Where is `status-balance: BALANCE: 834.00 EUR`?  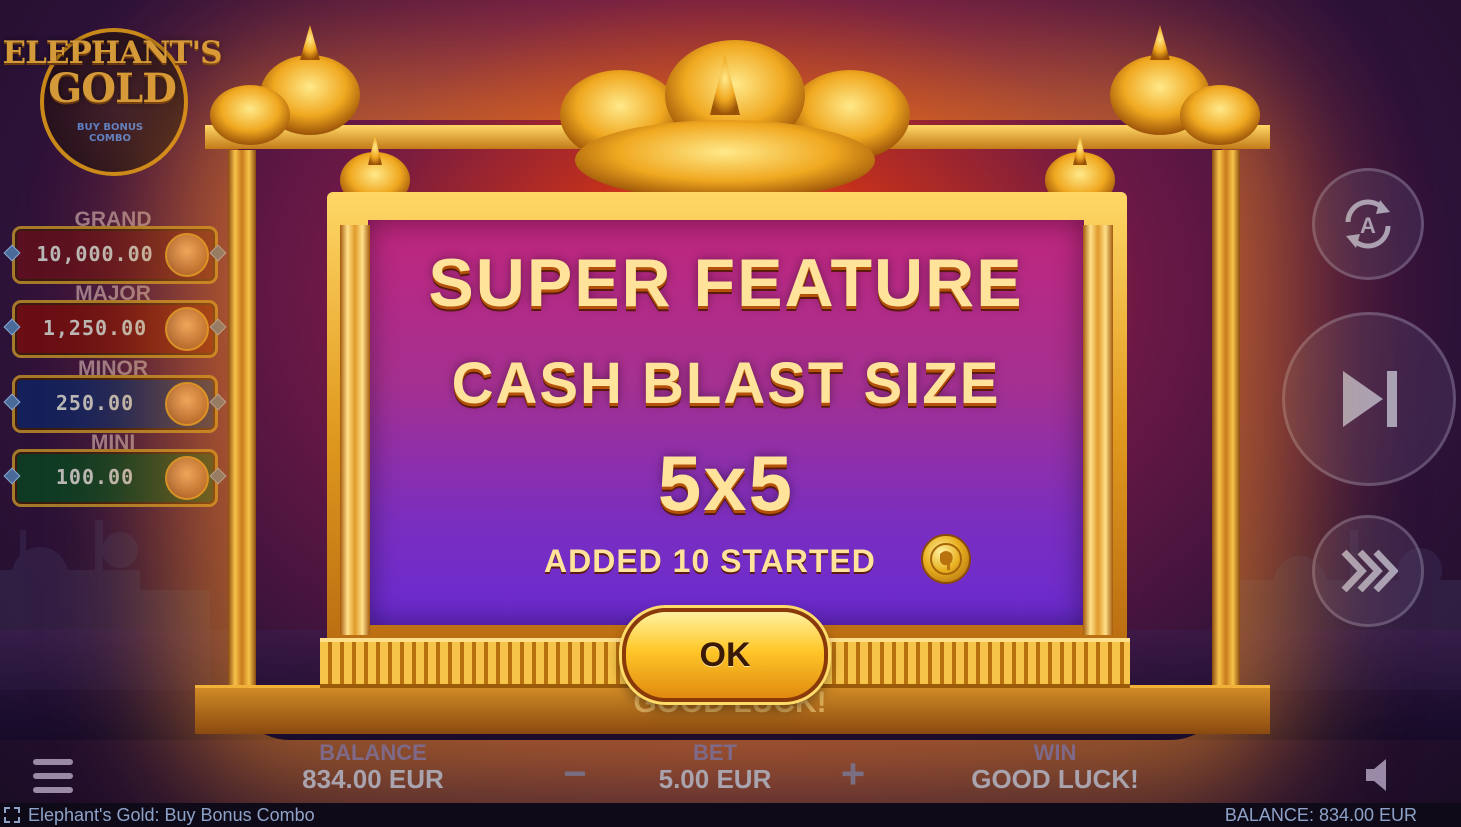 status-balance: BALANCE: 834.00 EUR is located at coordinates (1320, 815).